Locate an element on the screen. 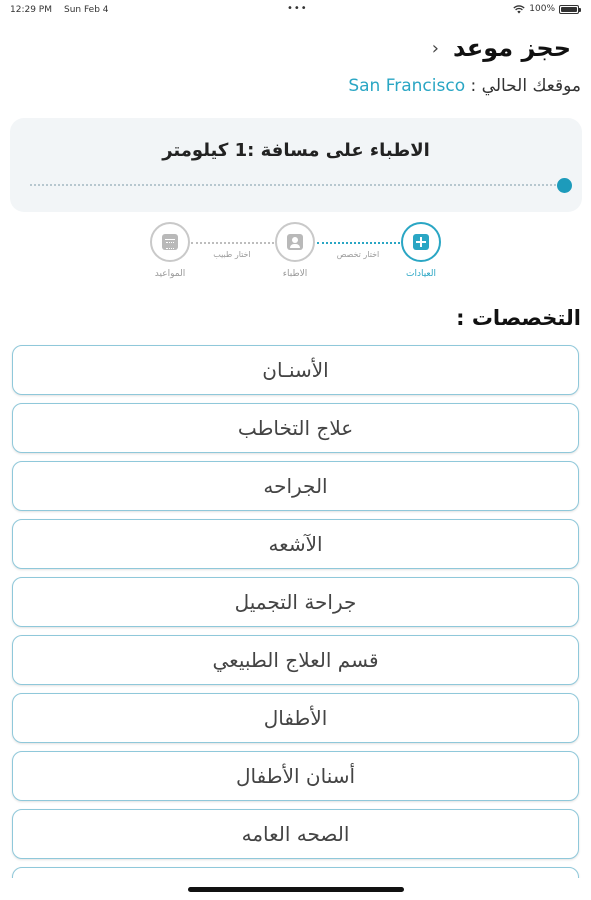 Image resolution: width=591 pixels, height=900 pixels. step-appointments: المواعيد is located at coordinates (170, 250).